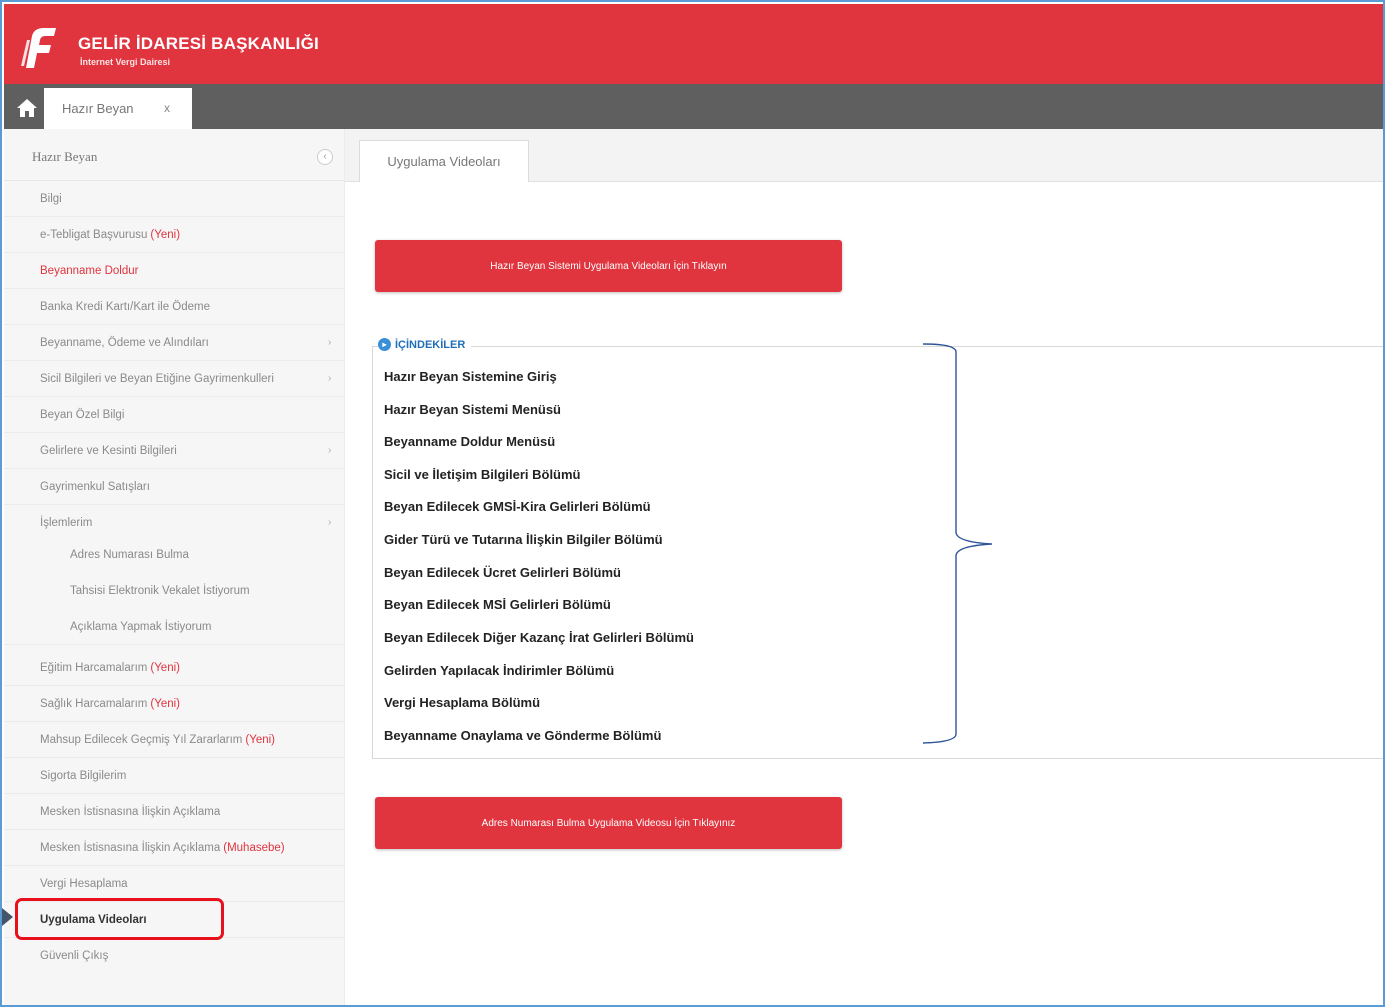 The width and height of the screenshot is (1385, 1007). I want to click on sidebar-item-sigorta-bilgileri: Sigorta Bilgilerim, so click(174, 776).